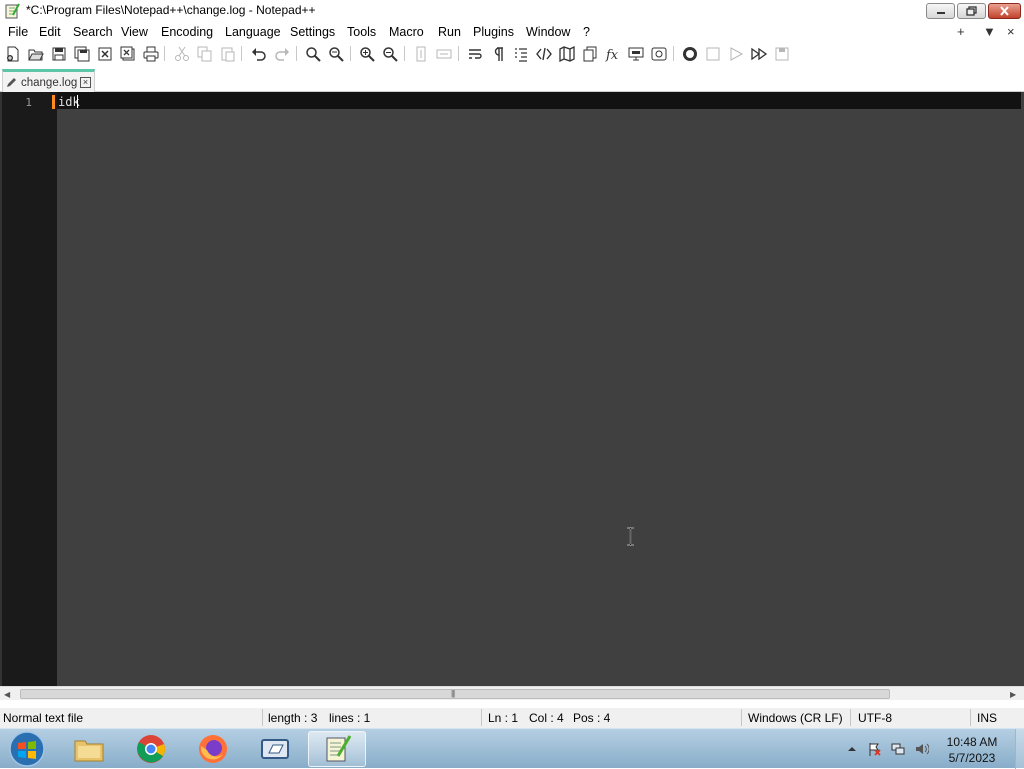 The image size is (1024, 769). Describe the element at coordinates (335, 53) in the screenshot. I see `replace-icon` at that location.